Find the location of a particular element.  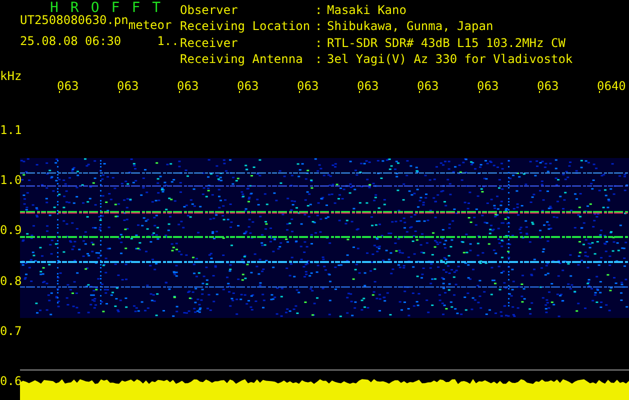

info-value: Shibukawa, Gunma, Japan is located at coordinates (410, 28).